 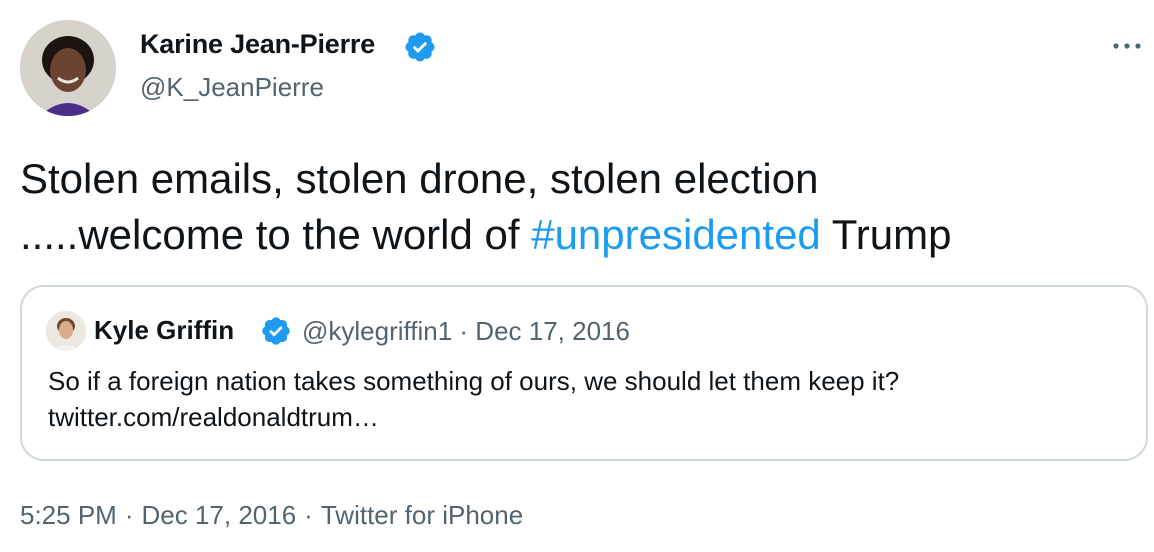 I want to click on more-options-icon, so click(x=1127, y=46).